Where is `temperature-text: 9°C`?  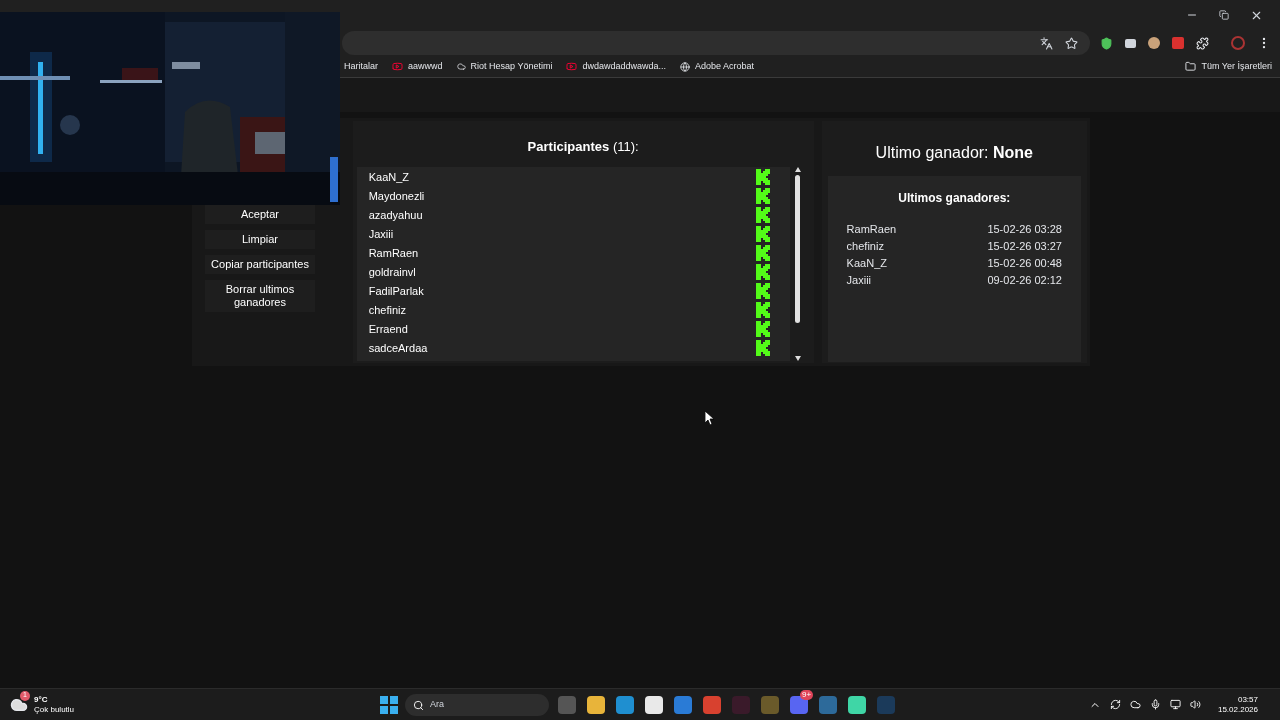 temperature-text: 9°C is located at coordinates (41, 699).